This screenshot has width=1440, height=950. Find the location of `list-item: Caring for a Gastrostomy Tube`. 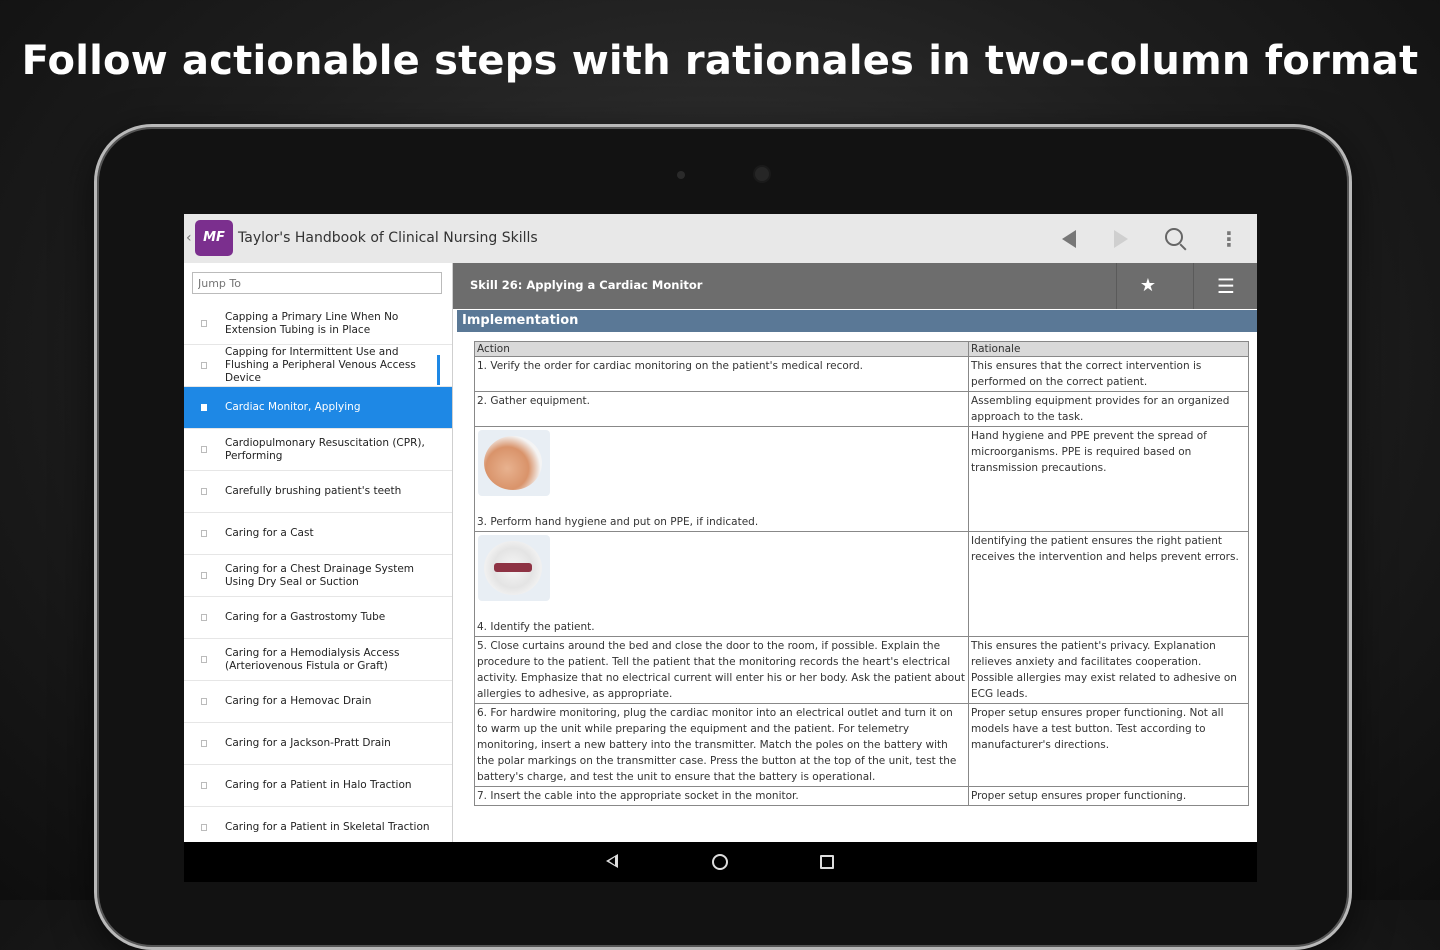

list-item: Caring for a Gastrostomy Tube is located at coordinates (318, 618).